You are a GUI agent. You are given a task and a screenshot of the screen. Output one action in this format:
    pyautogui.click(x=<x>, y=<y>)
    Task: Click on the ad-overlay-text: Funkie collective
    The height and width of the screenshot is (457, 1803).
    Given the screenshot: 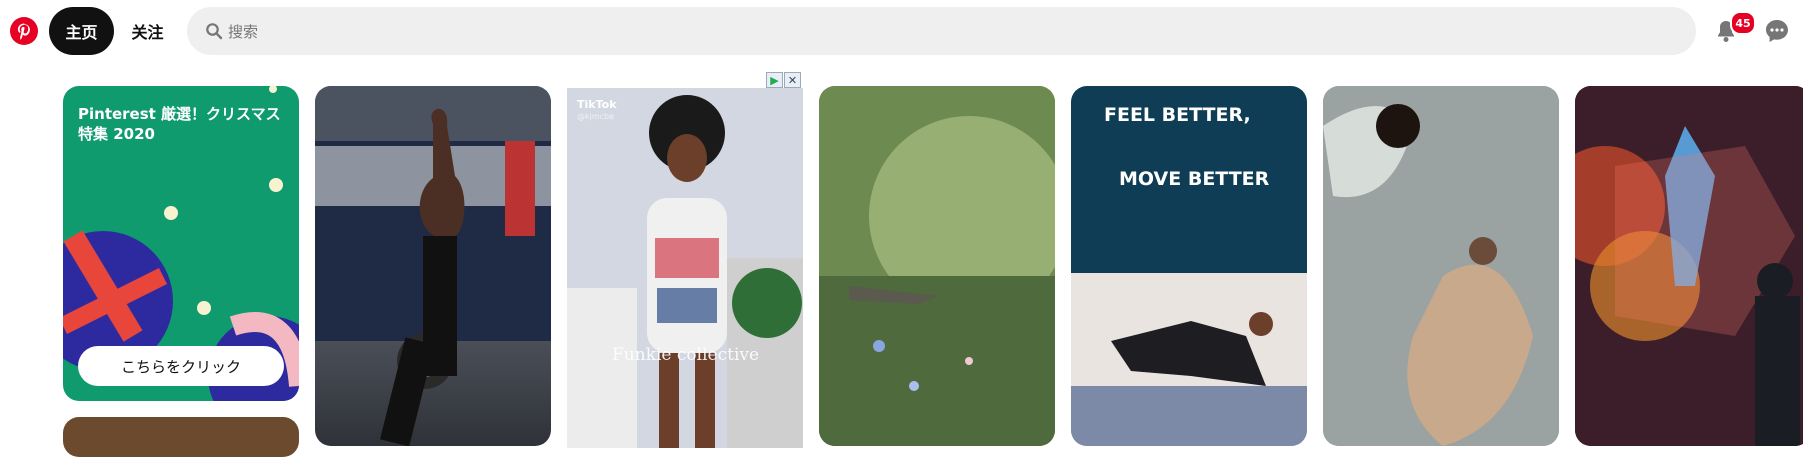 What is the action you would take?
    pyautogui.click(x=686, y=355)
    